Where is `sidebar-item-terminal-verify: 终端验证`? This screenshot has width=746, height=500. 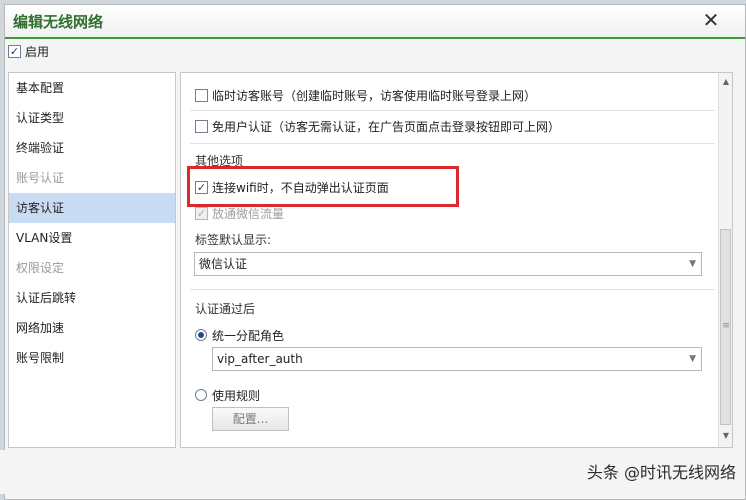 sidebar-item-terminal-verify: 终端验证 is located at coordinates (92, 148).